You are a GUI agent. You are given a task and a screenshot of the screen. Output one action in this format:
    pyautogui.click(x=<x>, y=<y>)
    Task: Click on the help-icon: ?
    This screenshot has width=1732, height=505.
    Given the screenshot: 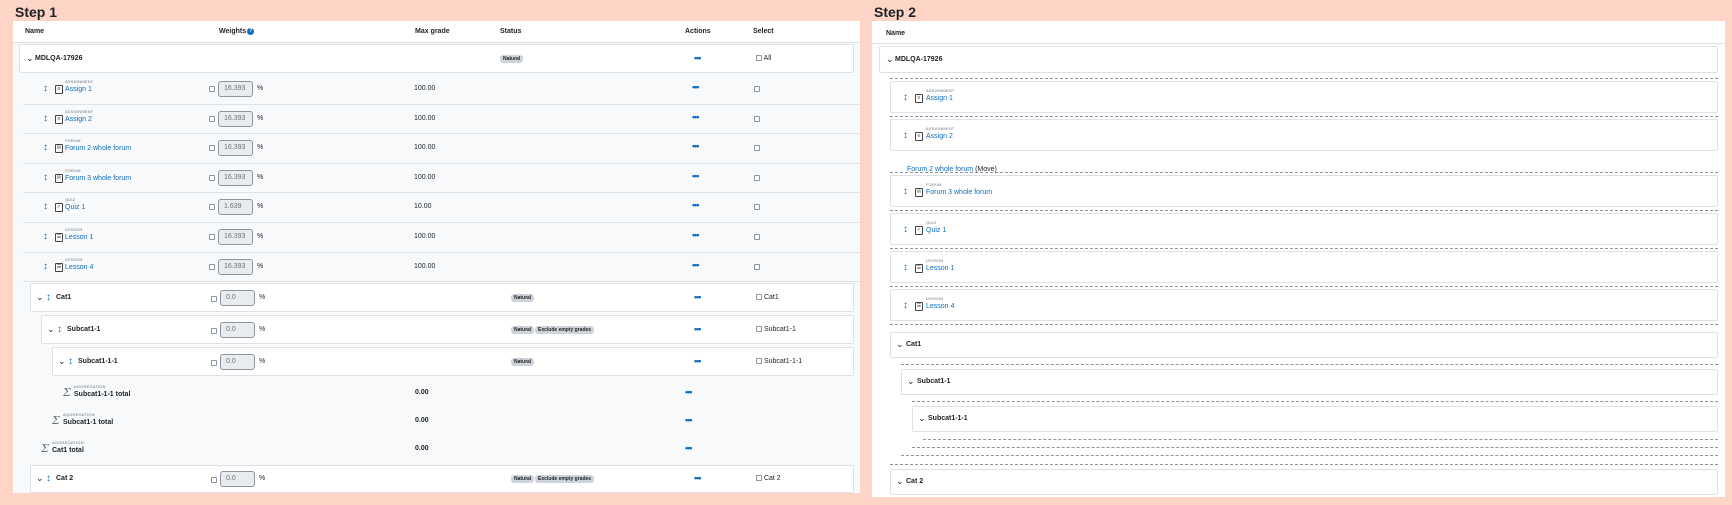 What is the action you would take?
    pyautogui.click(x=251, y=31)
    